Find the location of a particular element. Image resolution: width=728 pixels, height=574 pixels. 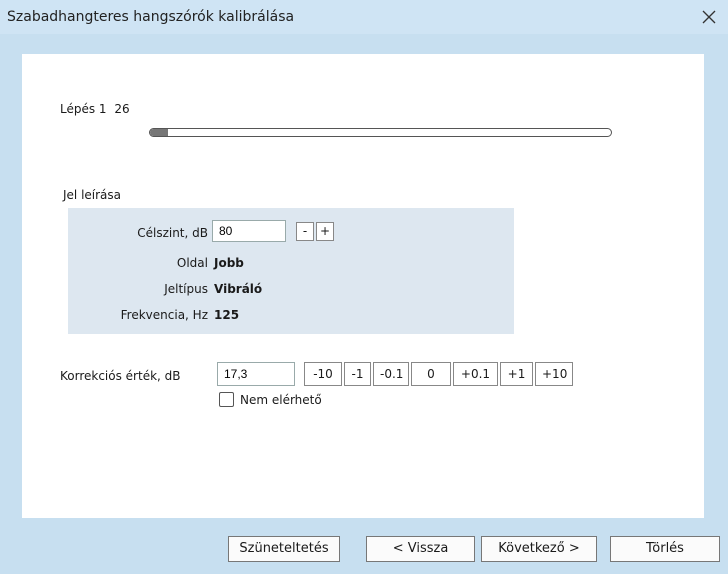

step-indicator: Lépés 1 26 is located at coordinates (97, 109).